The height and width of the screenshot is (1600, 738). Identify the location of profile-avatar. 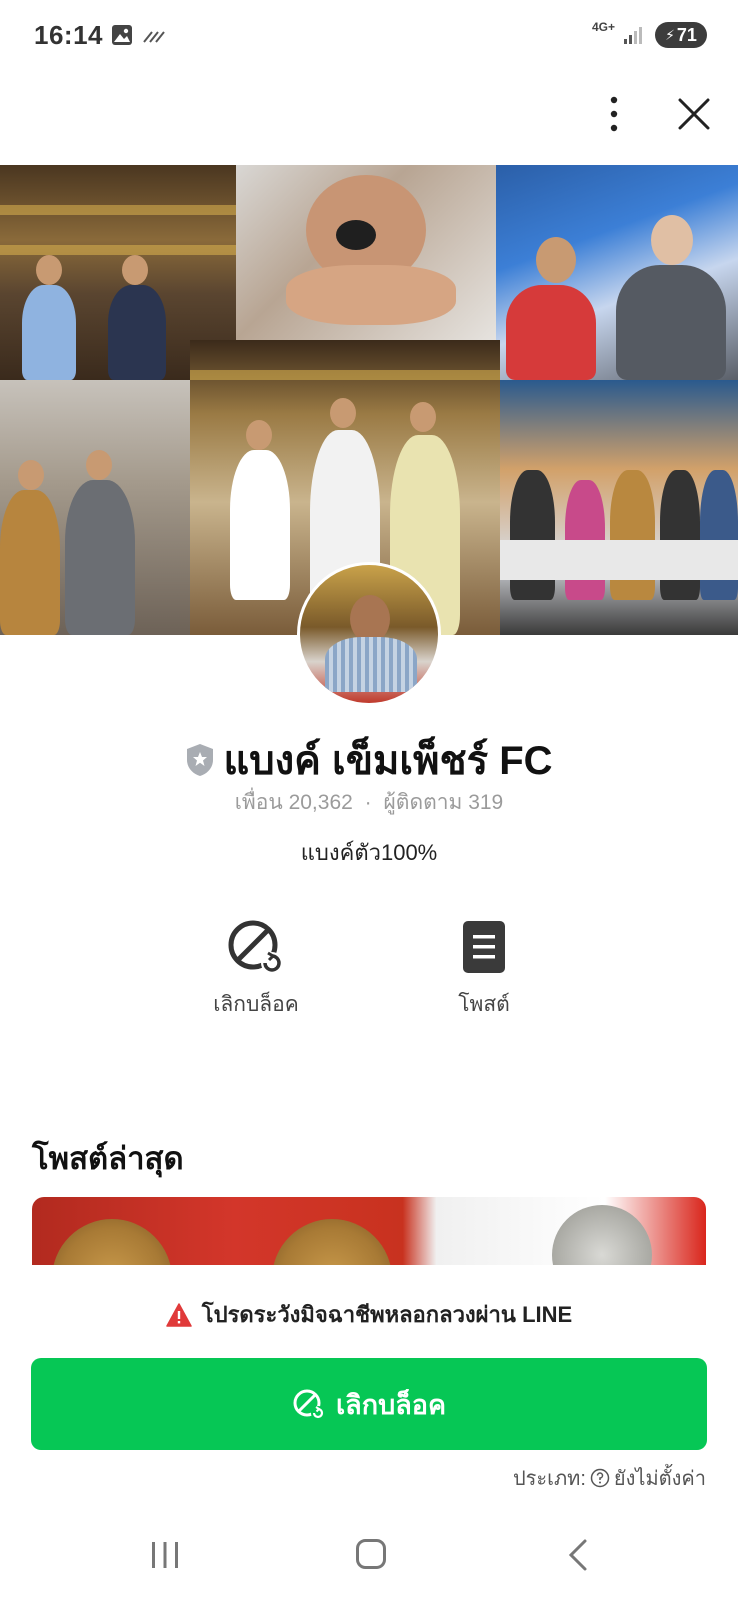
(369, 634).